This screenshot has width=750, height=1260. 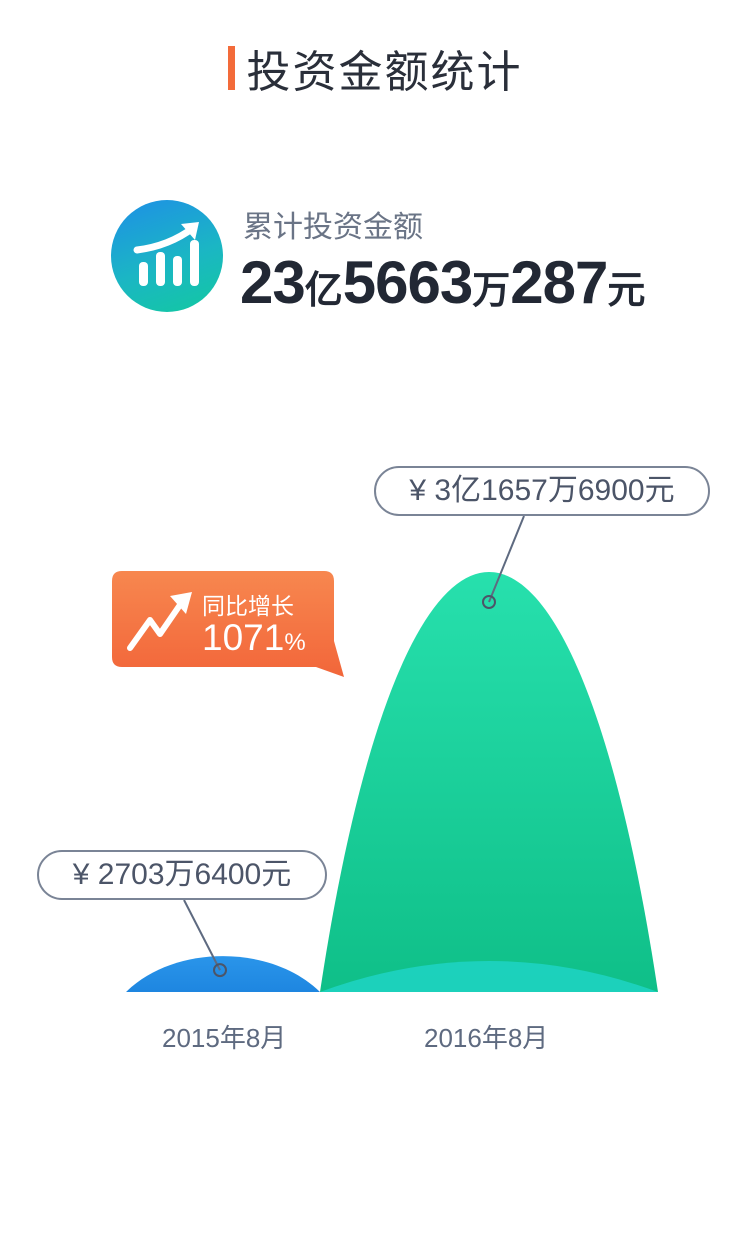 I want to click on x-tick-label-2016: 2016年8月, so click(x=486, y=1038).